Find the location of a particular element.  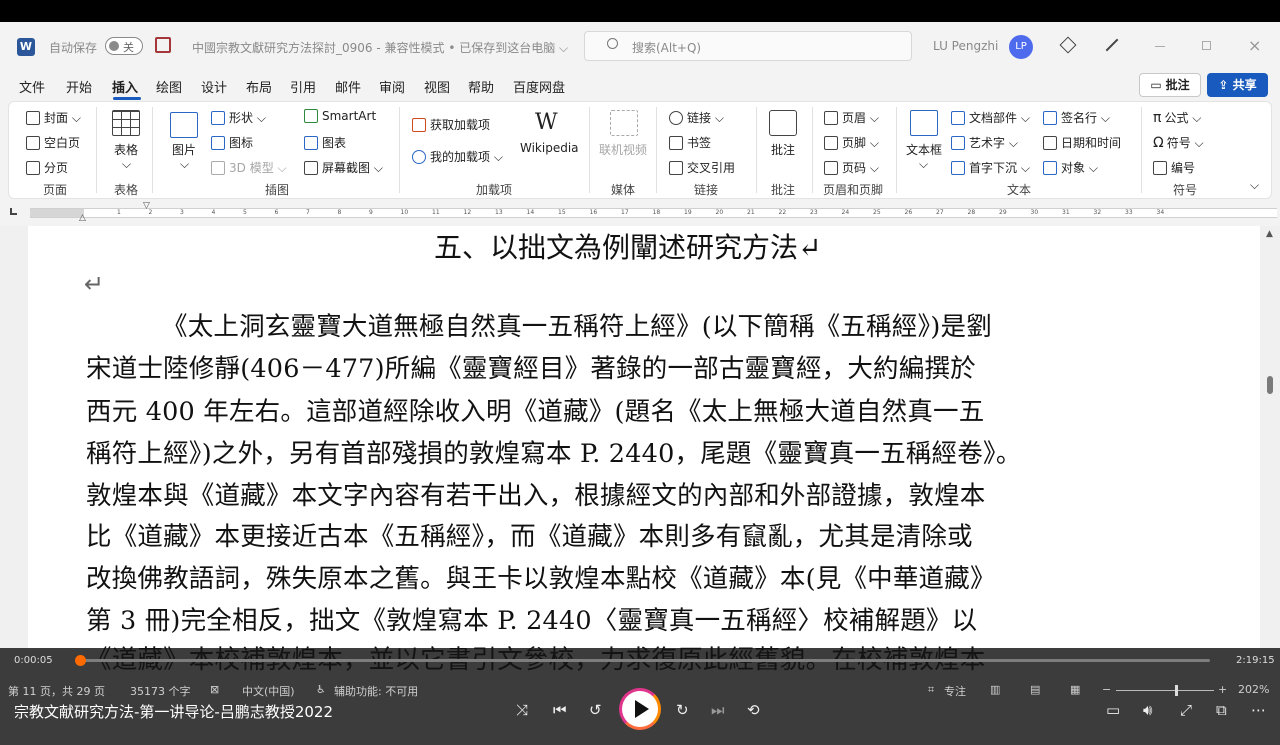

word-count: 35173 个字 is located at coordinates (160, 691).